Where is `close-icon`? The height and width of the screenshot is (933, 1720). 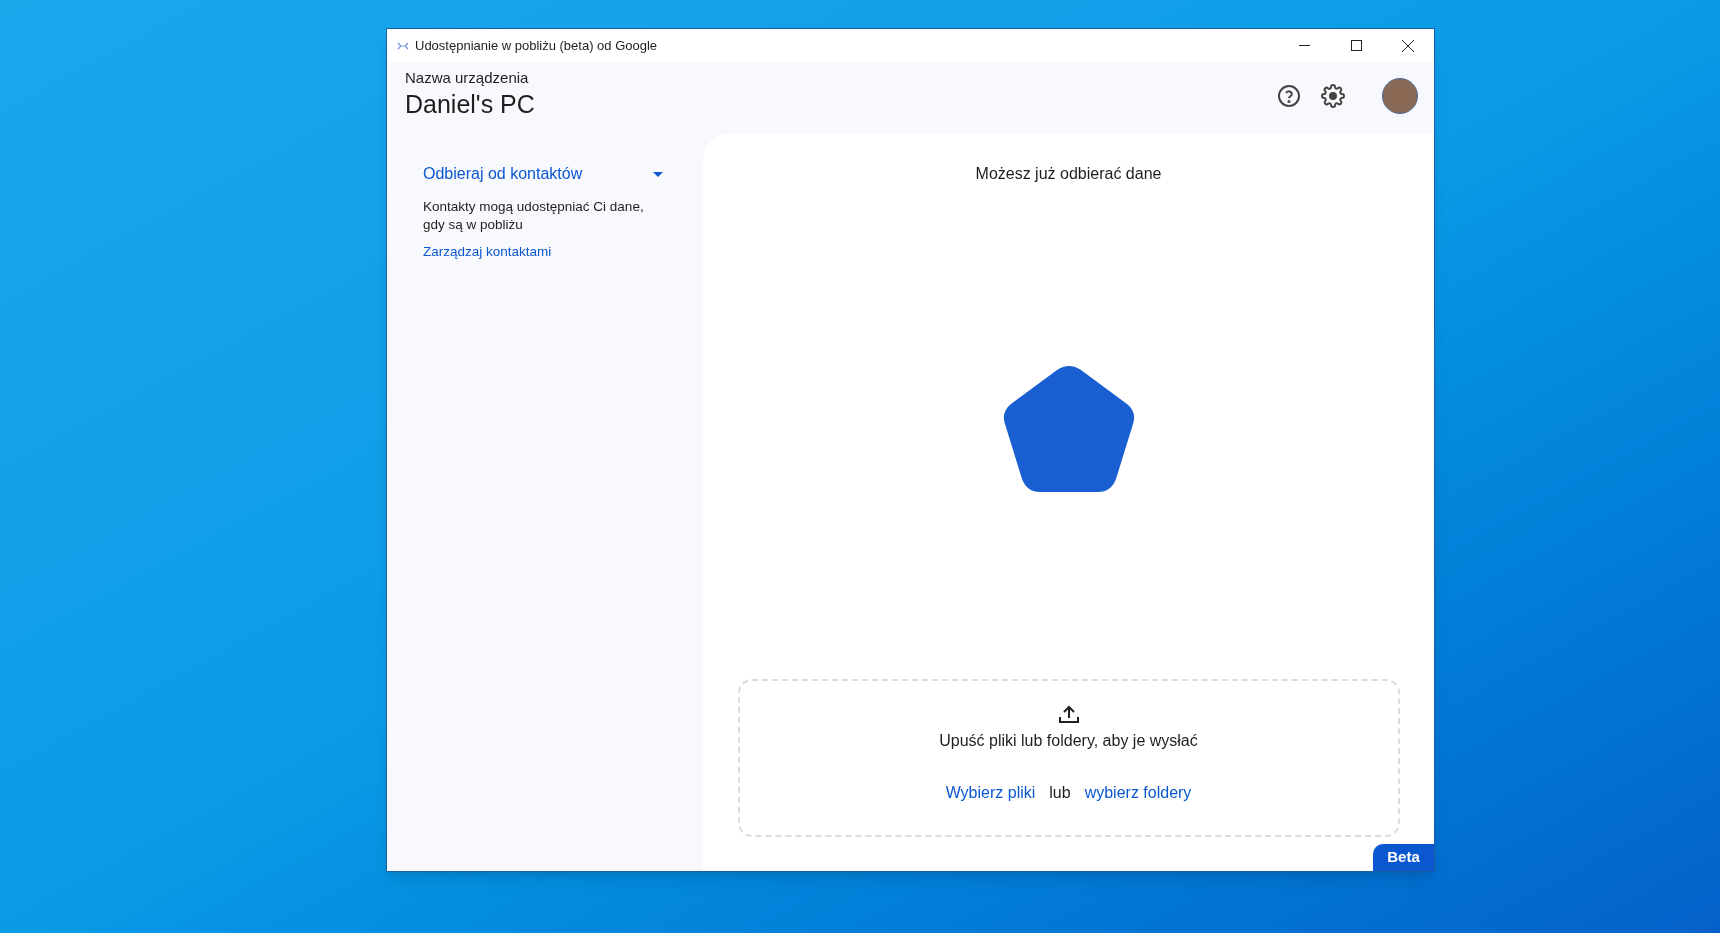
close-icon is located at coordinates (1408, 45).